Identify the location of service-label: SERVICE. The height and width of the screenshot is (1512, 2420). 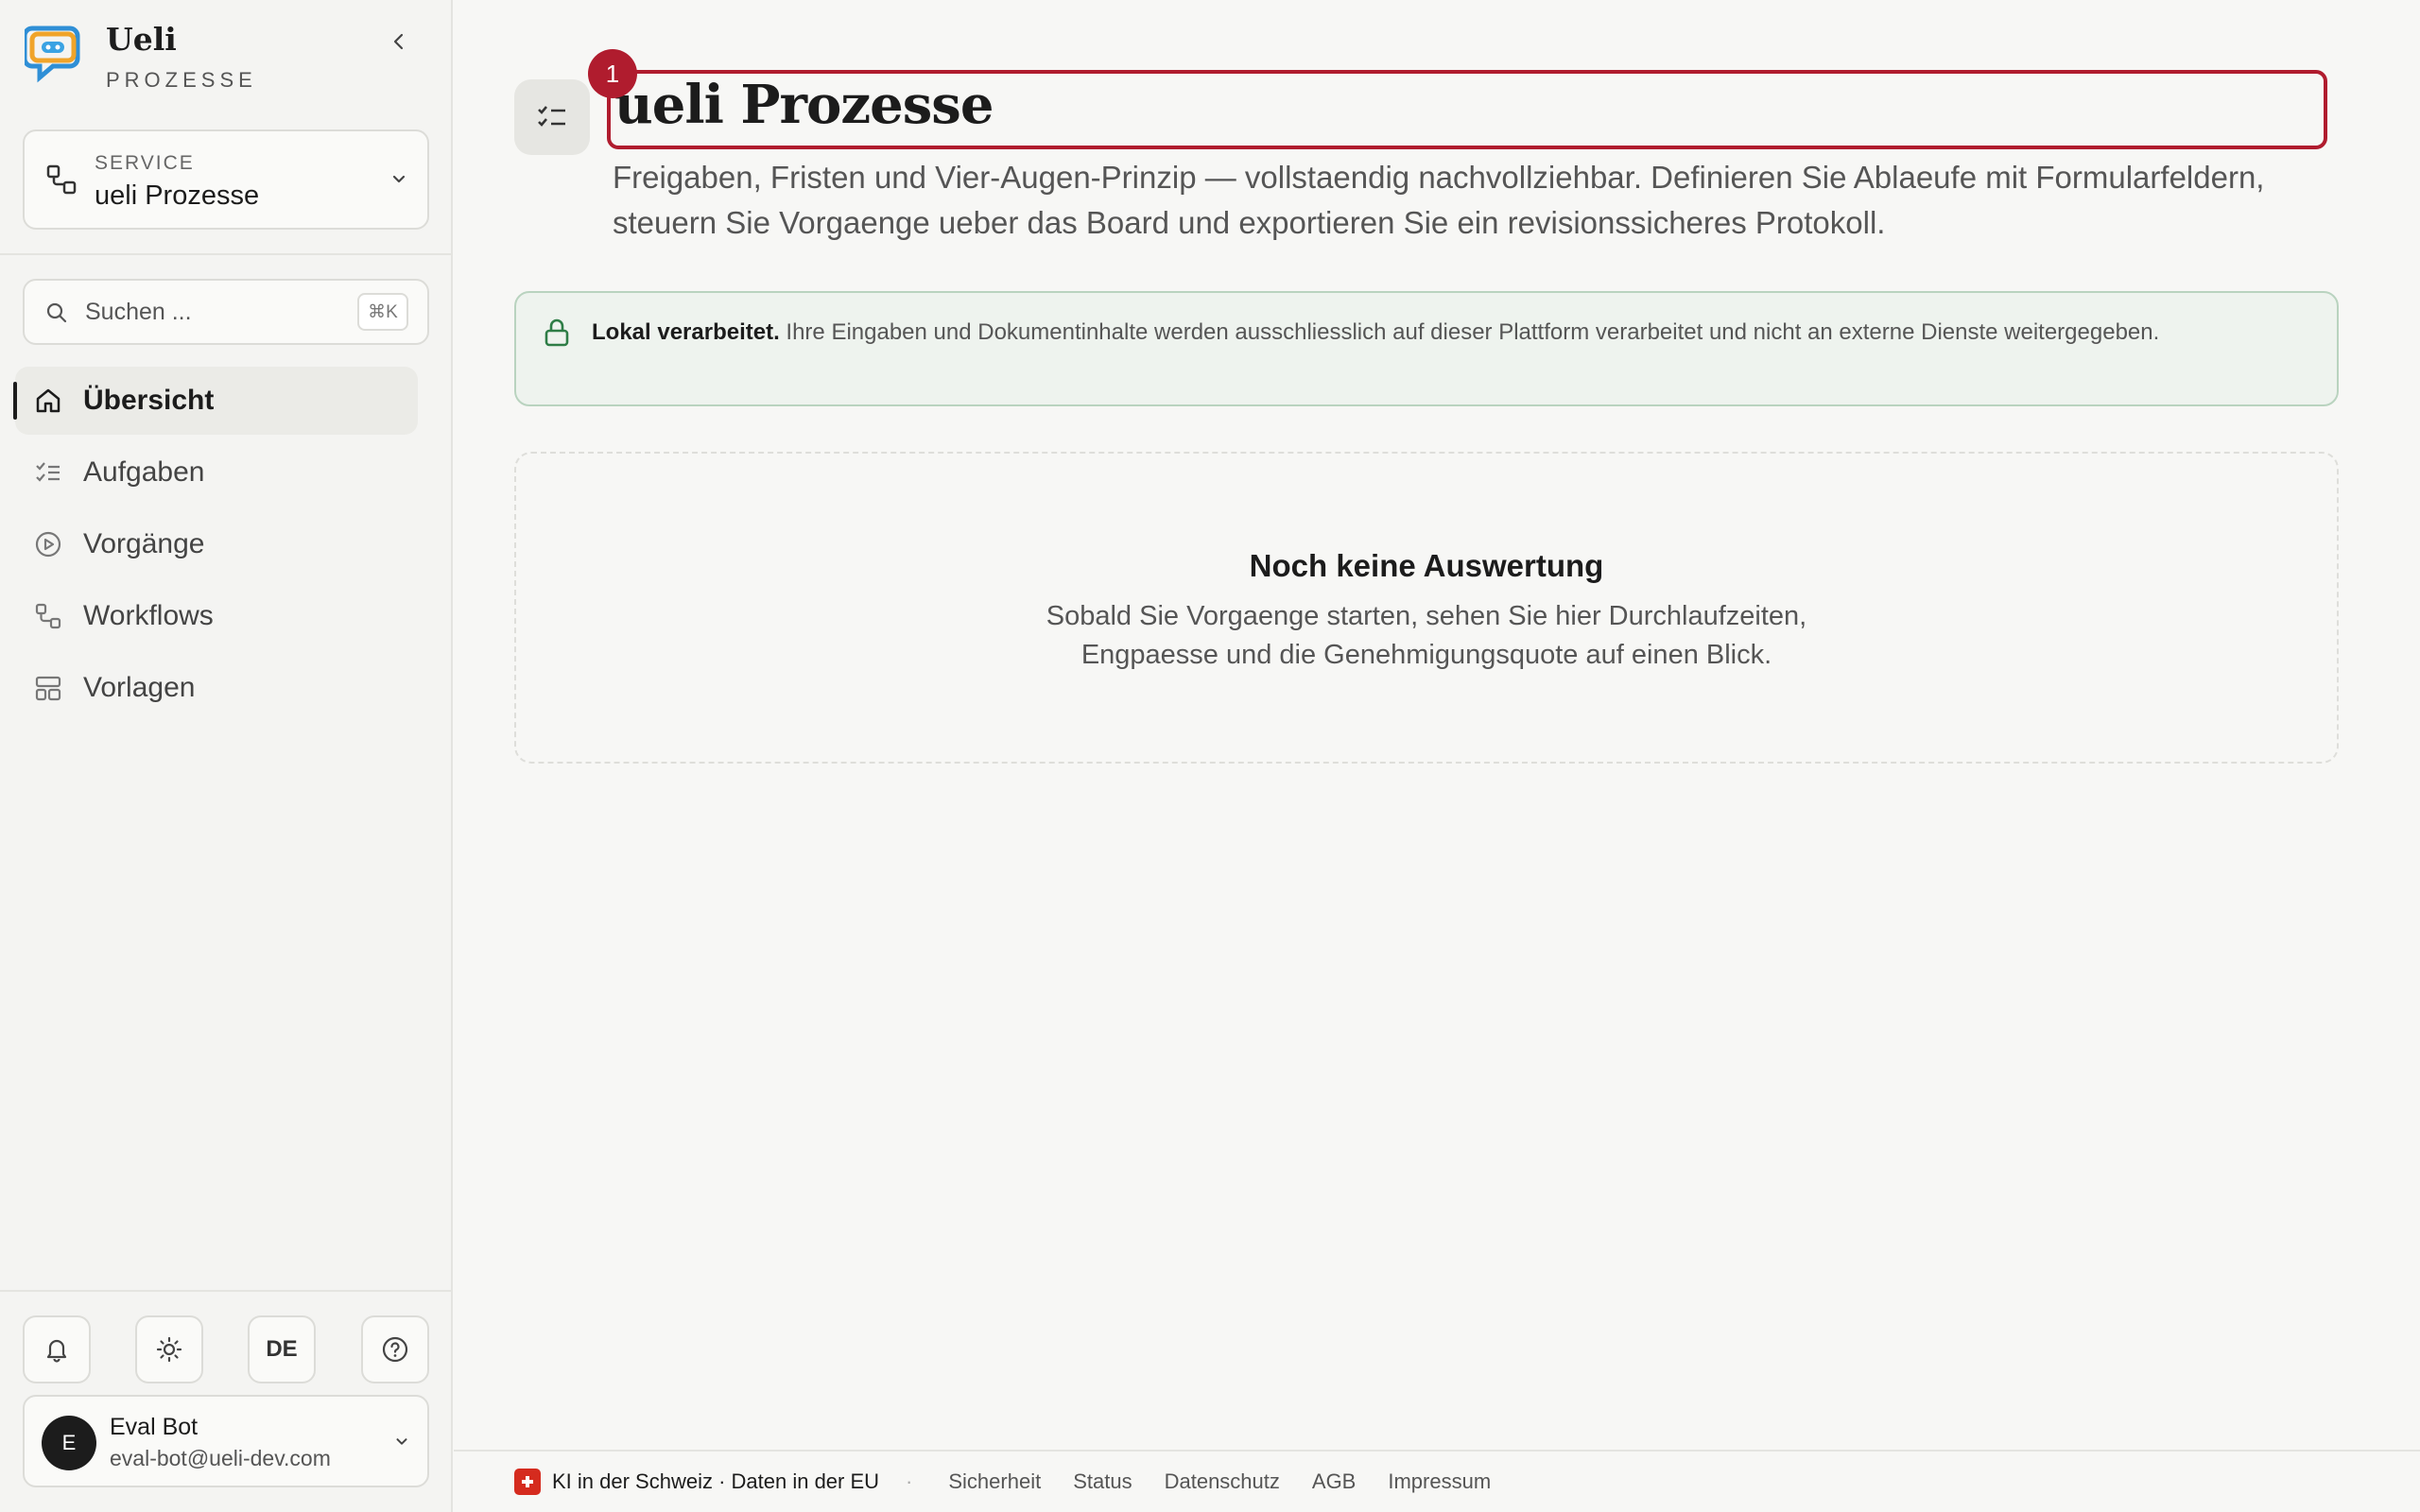
(145, 163).